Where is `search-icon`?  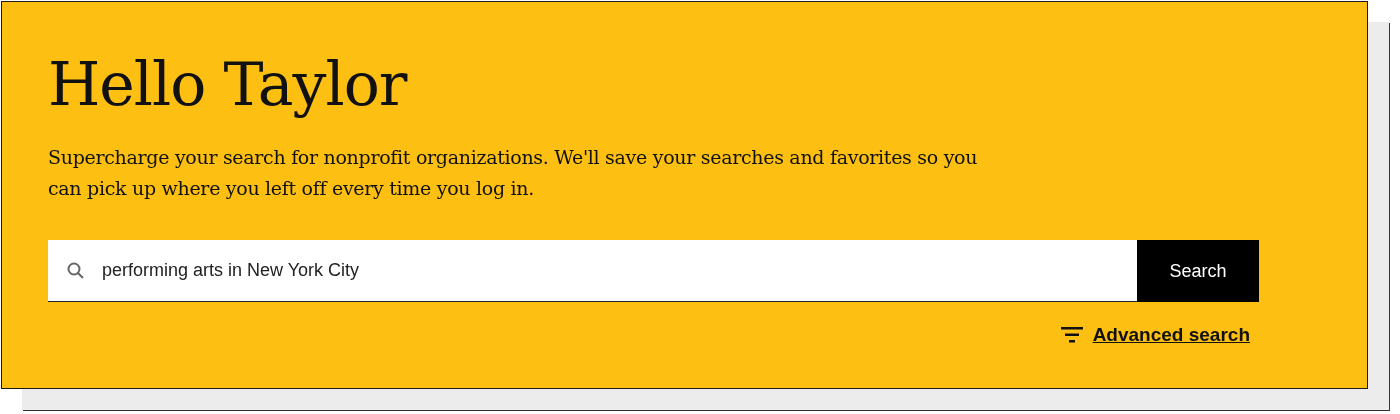
search-icon is located at coordinates (76, 271).